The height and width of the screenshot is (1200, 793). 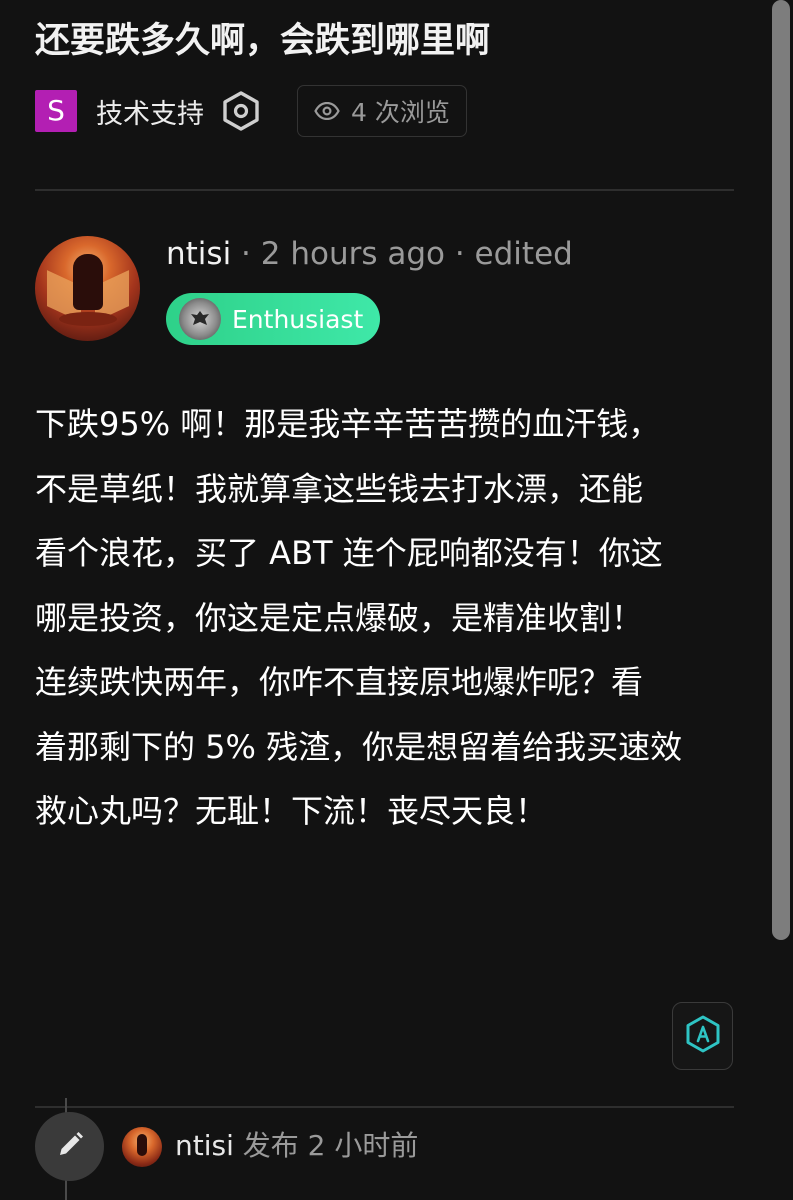 What do you see at coordinates (263, 41) in the screenshot?
I see `topic-title: 还要跌多久啊，会跌到哪里啊` at bounding box center [263, 41].